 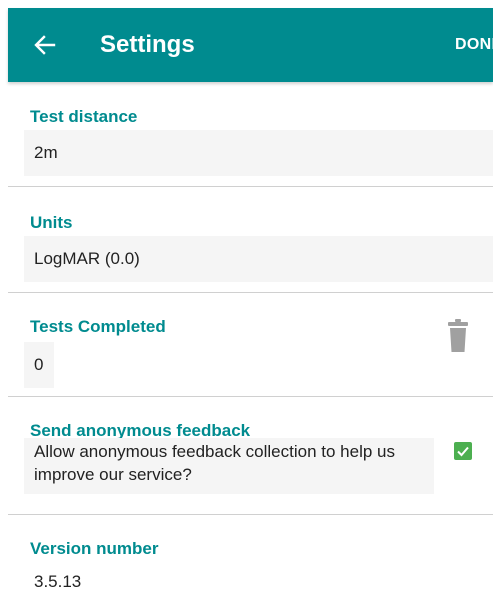 What do you see at coordinates (39, 365) in the screenshot?
I see `tests-completed-value: 0` at bounding box center [39, 365].